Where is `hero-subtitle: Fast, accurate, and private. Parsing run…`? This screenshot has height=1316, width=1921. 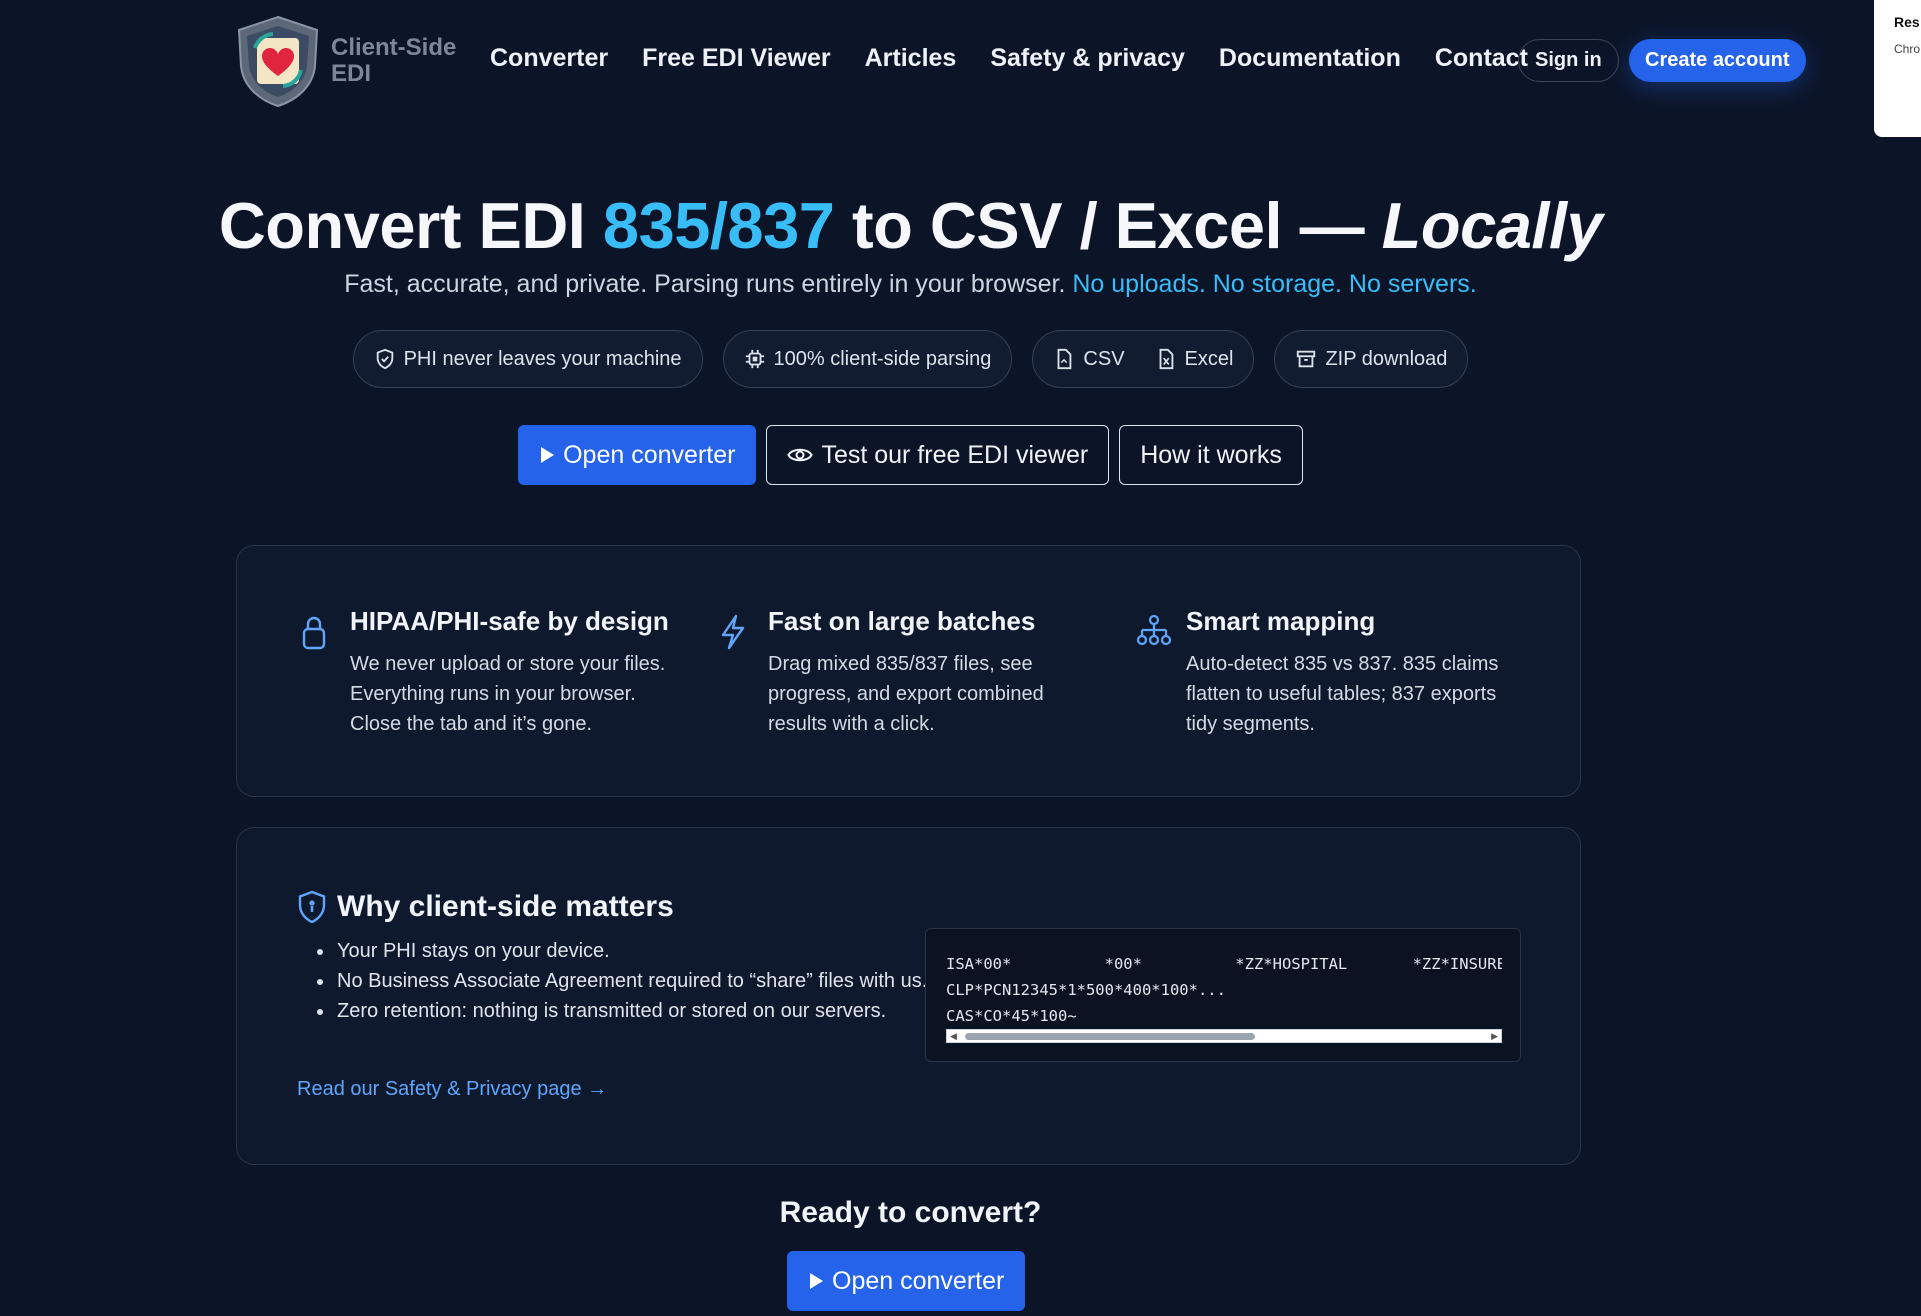
hero-subtitle: Fast, accurate, and private. Parsing run… is located at coordinates (910, 284).